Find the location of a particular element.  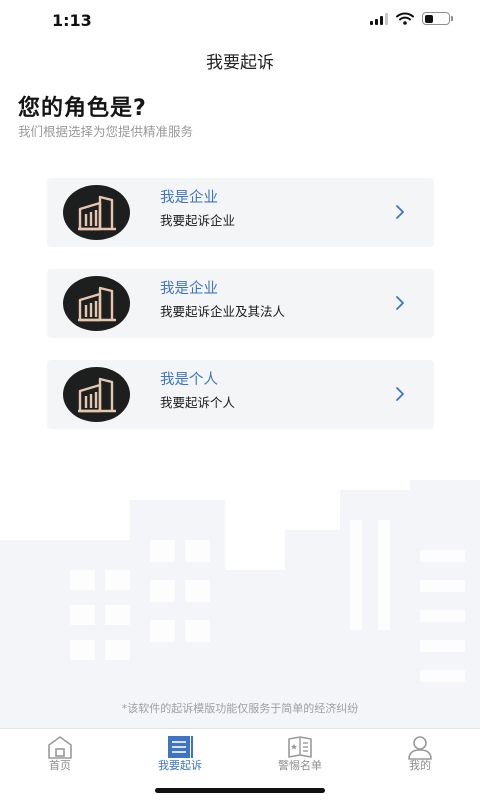

tab-home: 首页 is located at coordinates (60, 754).